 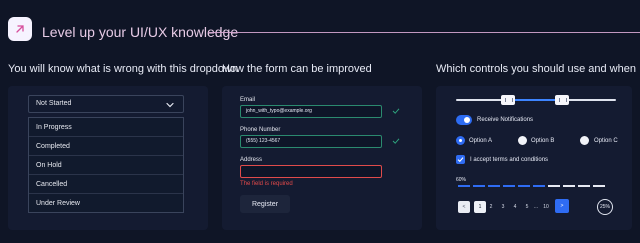 What do you see at coordinates (584, 140) in the screenshot?
I see `radio-option-c` at bounding box center [584, 140].